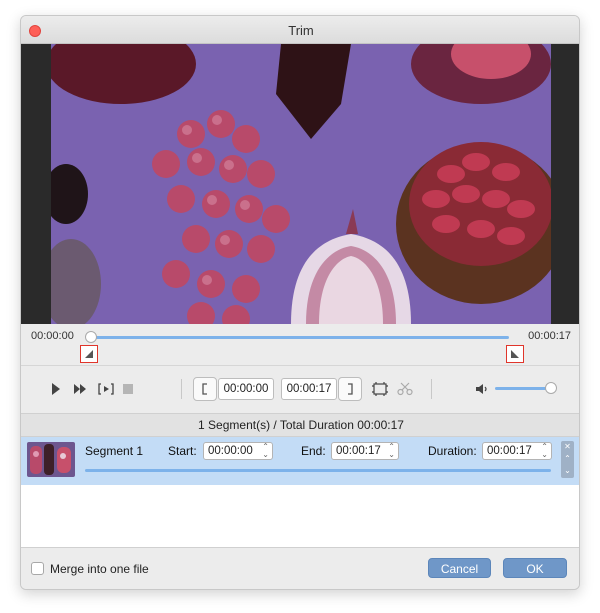 This screenshot has width=600, height=613. I want to click on split-icon, so click(405, 389).